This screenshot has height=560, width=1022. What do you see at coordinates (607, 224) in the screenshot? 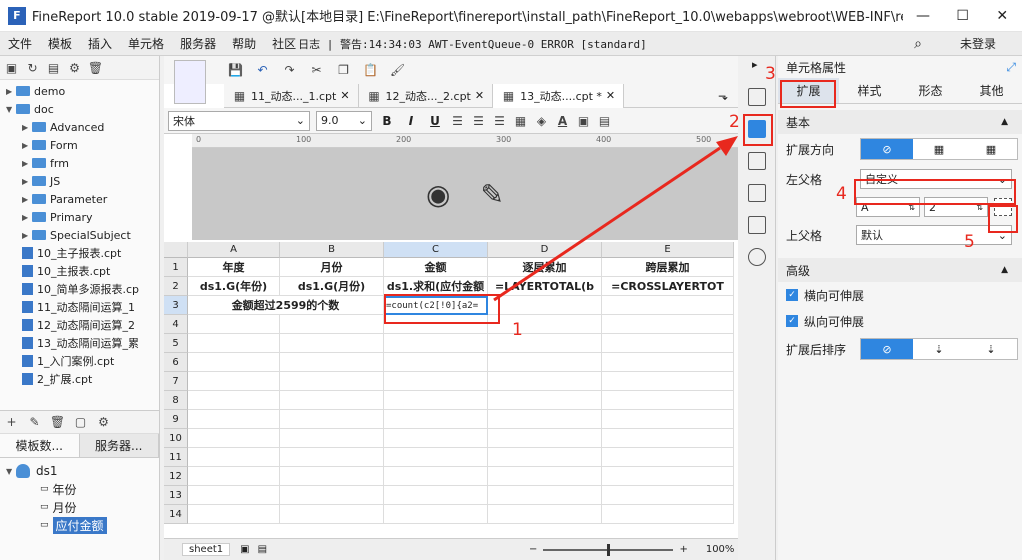
I see `annotation-arrow` at bounding box center [607, 224].